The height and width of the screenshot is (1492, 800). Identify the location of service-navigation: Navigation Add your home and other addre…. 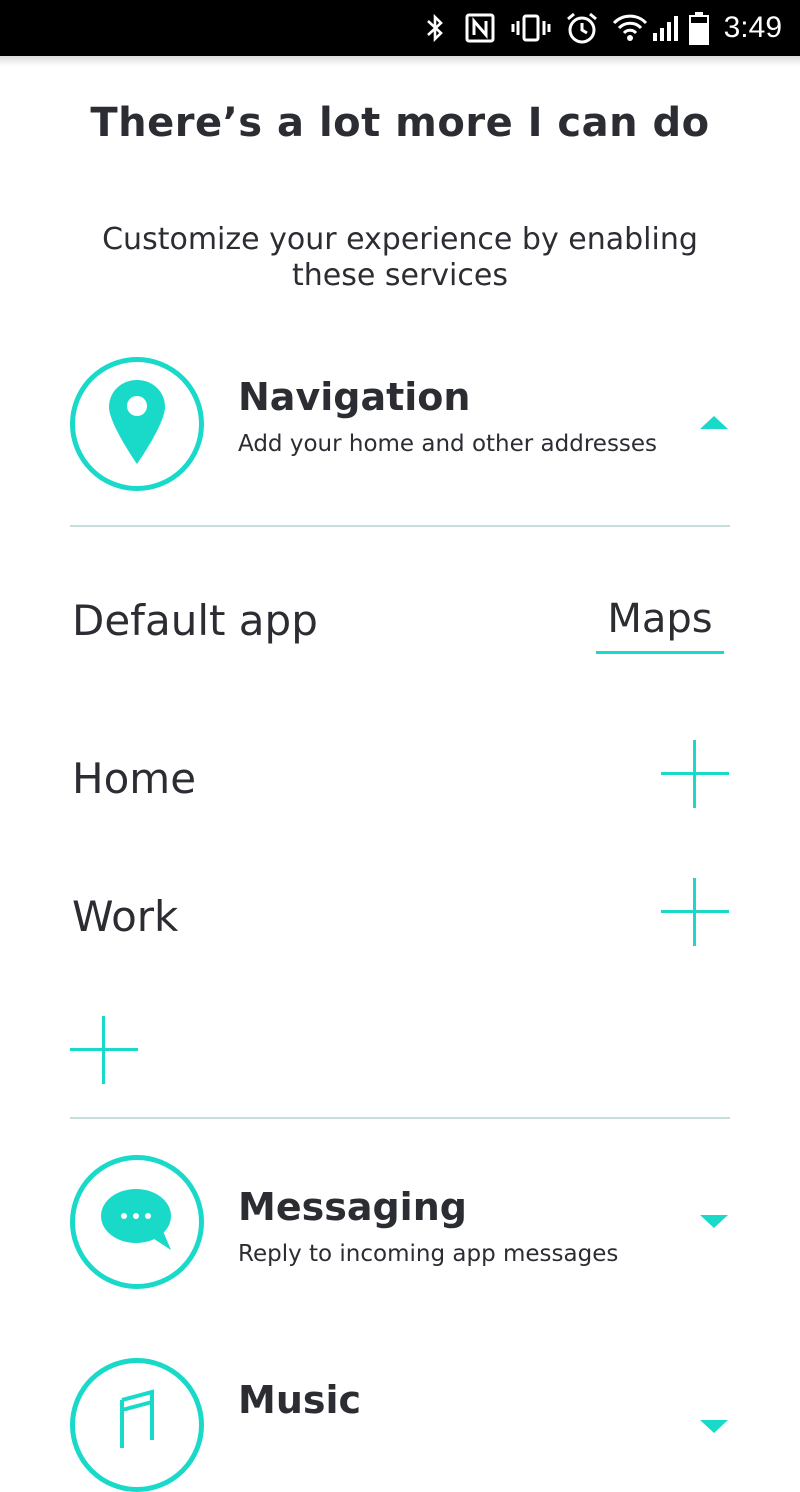
(400, 424).